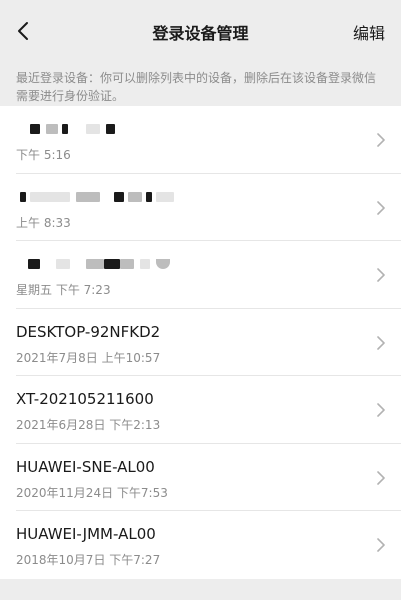 The width and height of the screenshot is (401, 600). I want to click on device-row: 星期五 下午 7:23, so click(200, 275).